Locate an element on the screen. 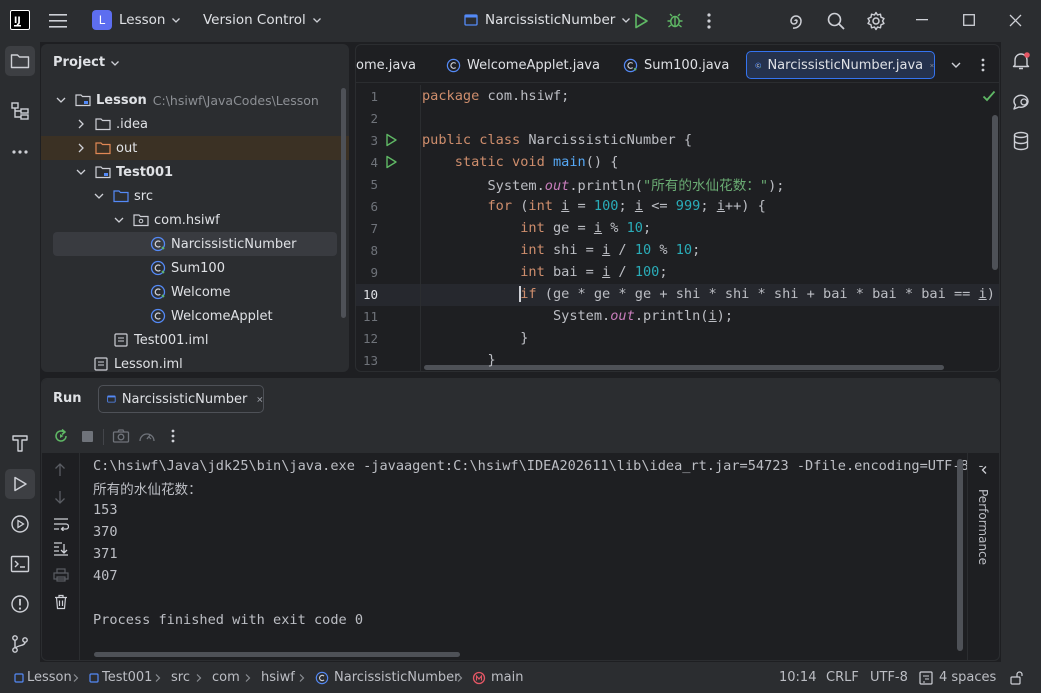  main-menu-icon is located at coordinates (58, 21).